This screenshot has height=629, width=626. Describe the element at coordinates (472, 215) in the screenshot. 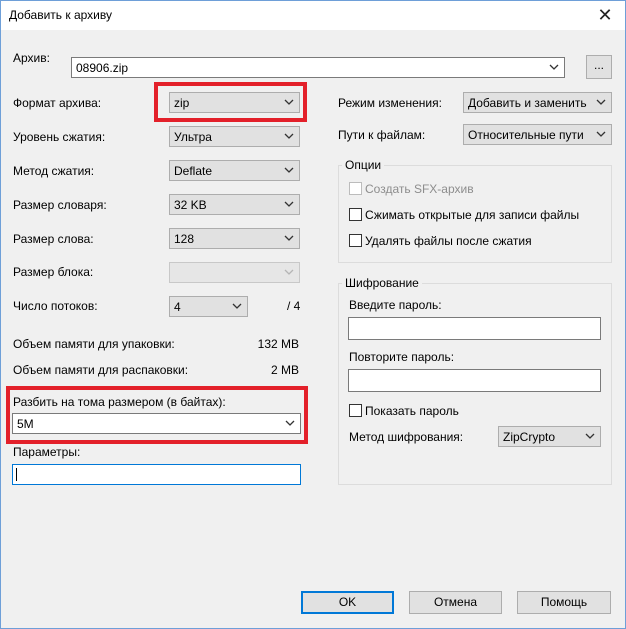

I see `compress-shared-label: Сжимать открытые для записи файлы` at that location.